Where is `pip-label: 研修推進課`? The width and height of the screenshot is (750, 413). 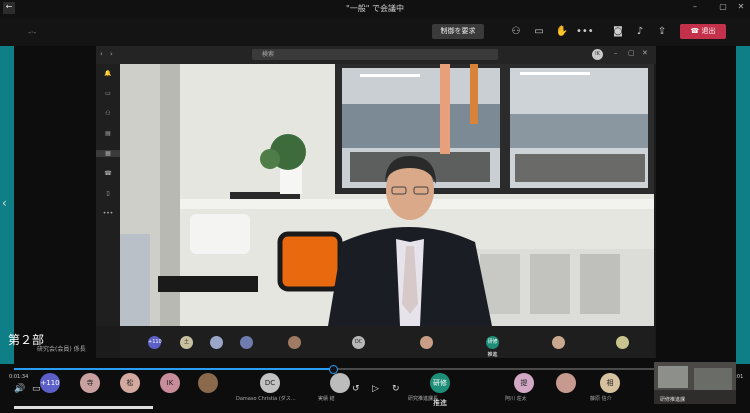
pip-label: 研修推進課 is located at coordinates (673, 400).